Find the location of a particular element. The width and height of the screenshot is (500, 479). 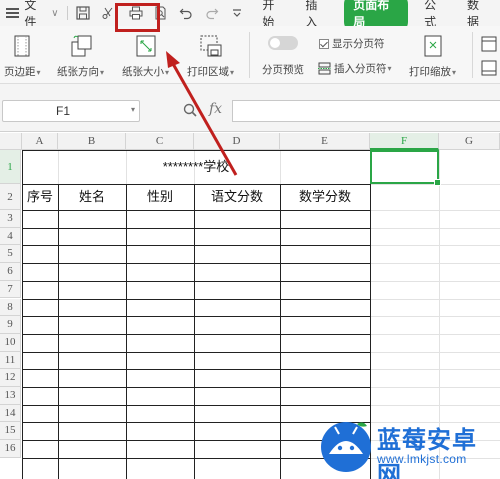

header-cell-chinese-score: 语文分数 is located at coordinates (237, 197).